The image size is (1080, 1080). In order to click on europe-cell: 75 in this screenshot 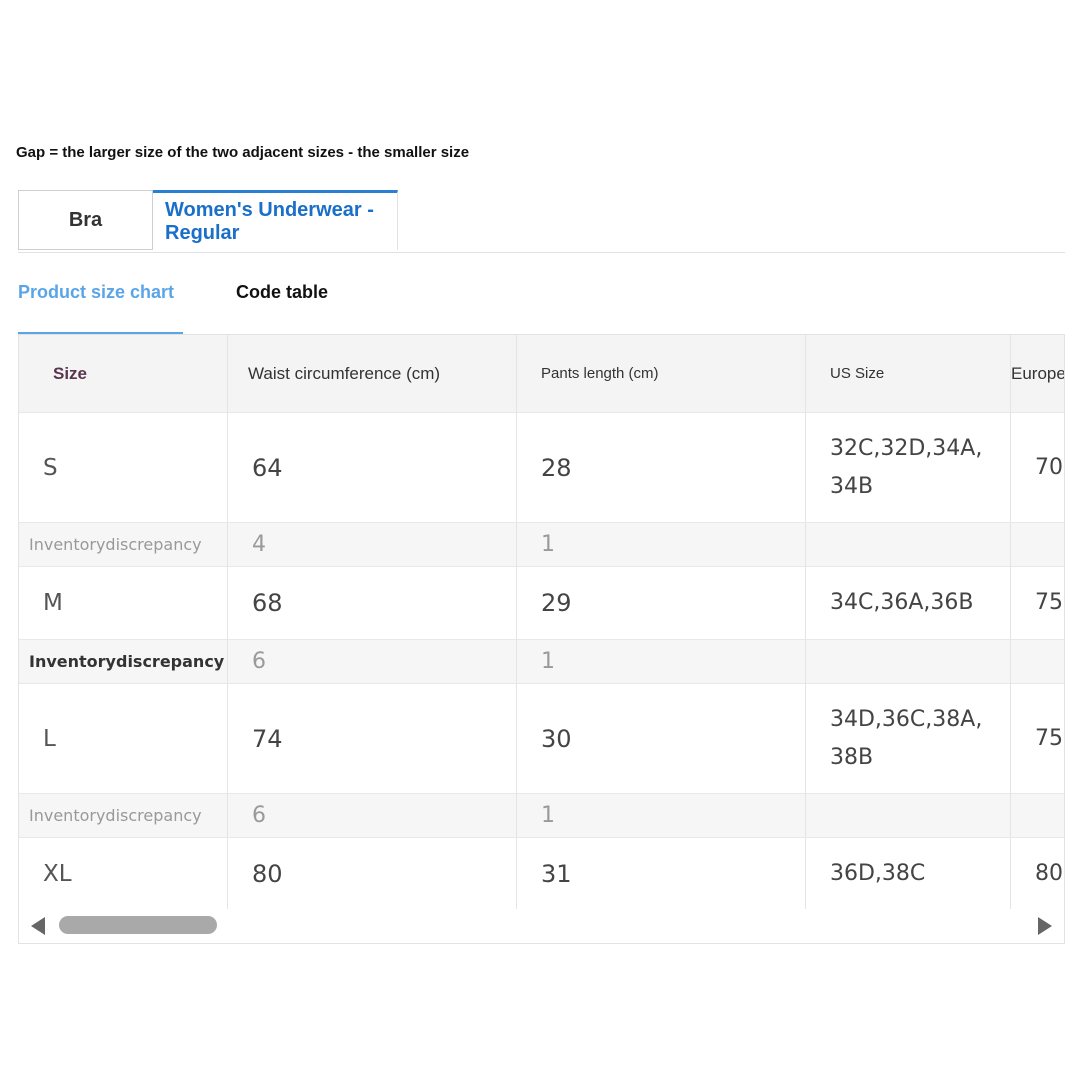, I will do `click(1037, 603)`.